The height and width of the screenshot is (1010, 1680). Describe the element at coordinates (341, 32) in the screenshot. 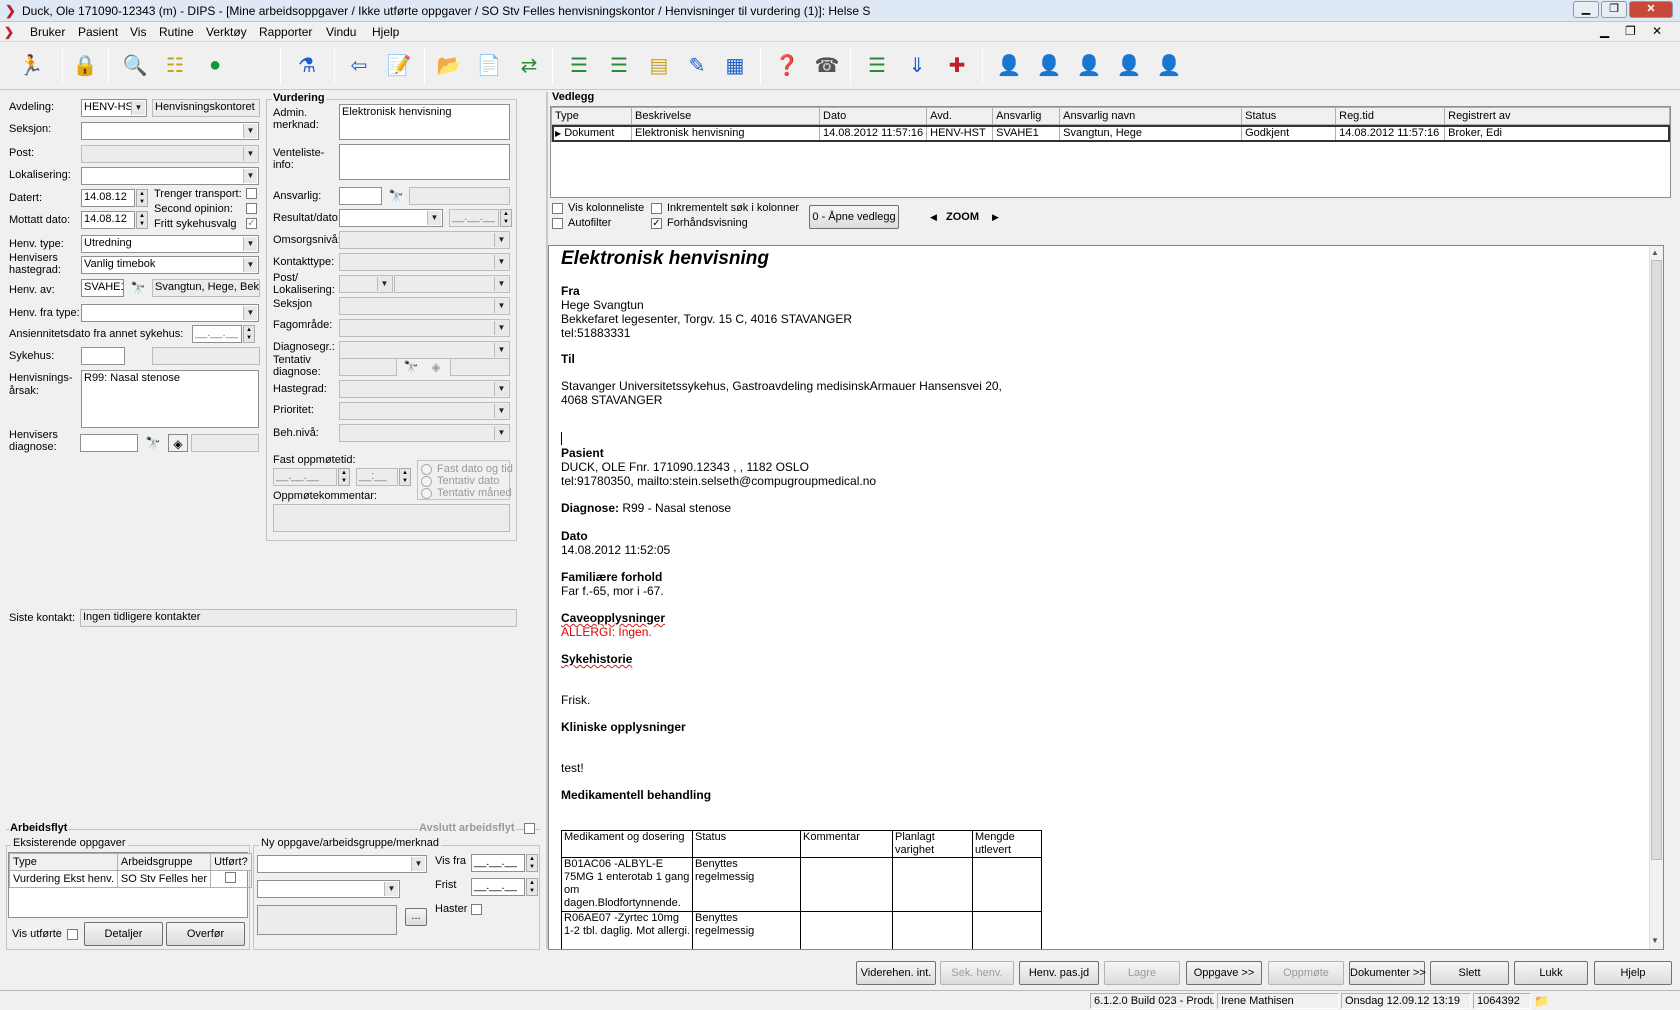

I see `menu-vindu: Vindu` at that location.